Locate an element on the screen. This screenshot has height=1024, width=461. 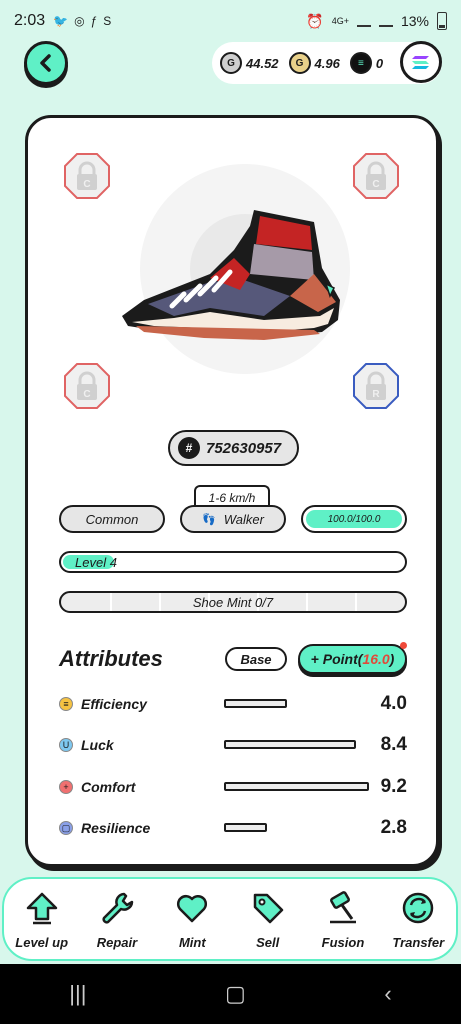
attribute-row-luck: U Luck 8.4 is located at coordinates (233, 745).